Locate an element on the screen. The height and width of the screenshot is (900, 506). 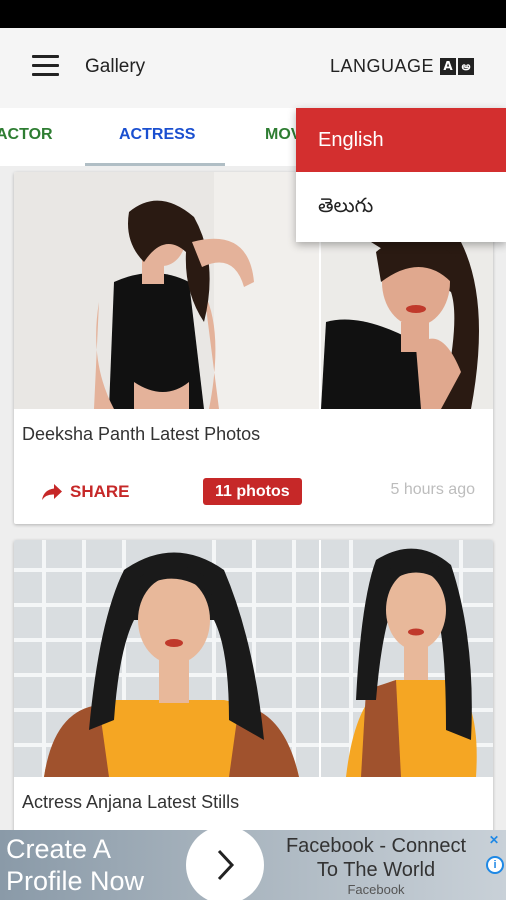
language-button: LANGUAGE is located at coordinates (382, 66).